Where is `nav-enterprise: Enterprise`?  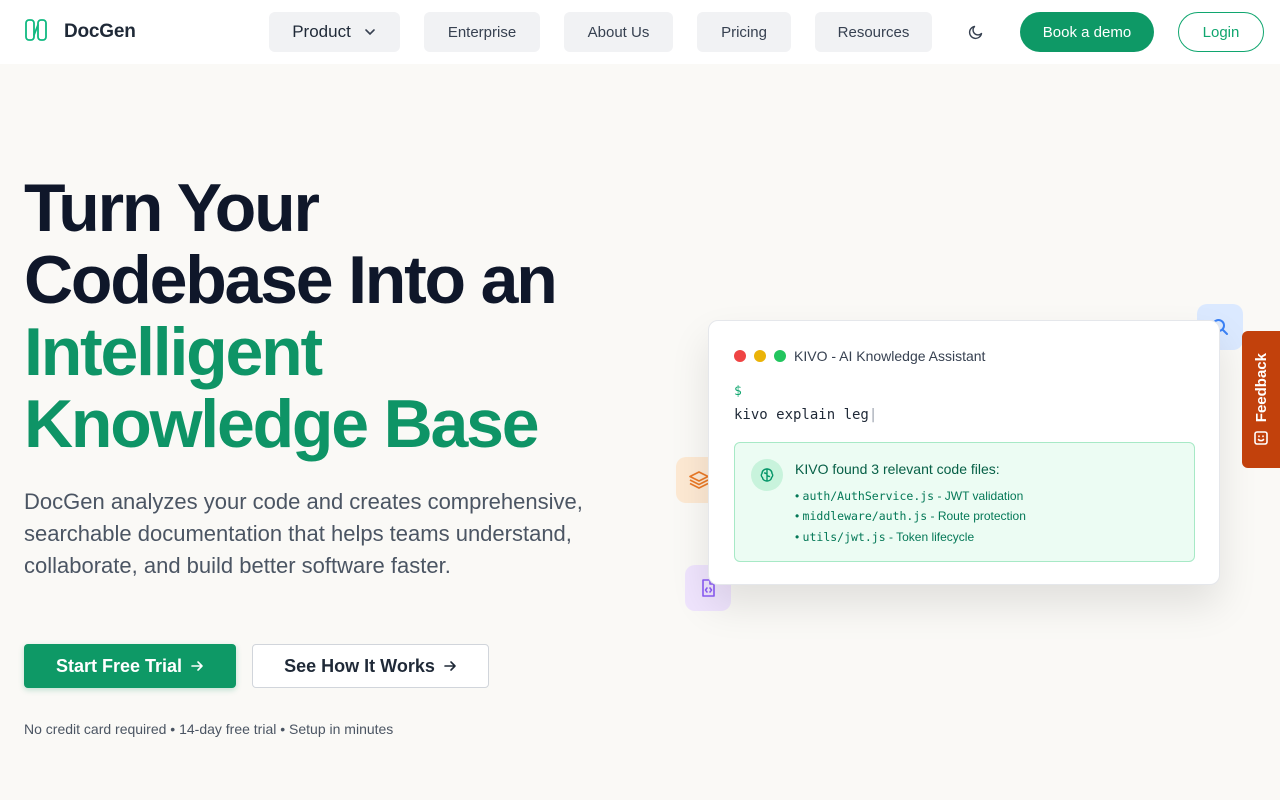 nav-enterprise: Enterprise is located at coordinates (482, 32).